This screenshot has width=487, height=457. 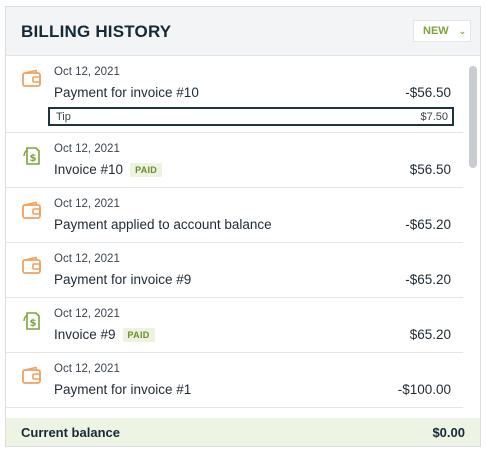 I want to click on description-text: Payment for invoice #1, so click(x=123, y=389).